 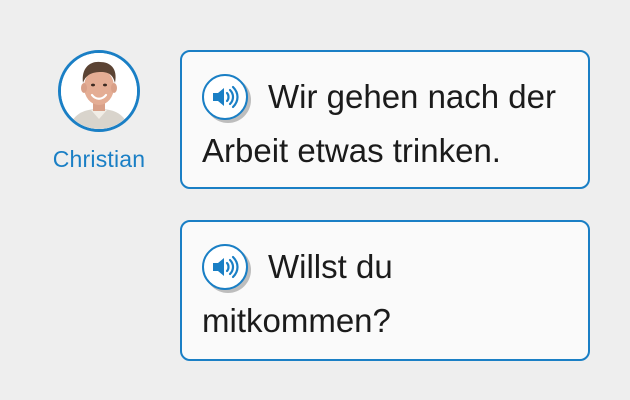 I want to click on avatar, so click(x=99, y=91).